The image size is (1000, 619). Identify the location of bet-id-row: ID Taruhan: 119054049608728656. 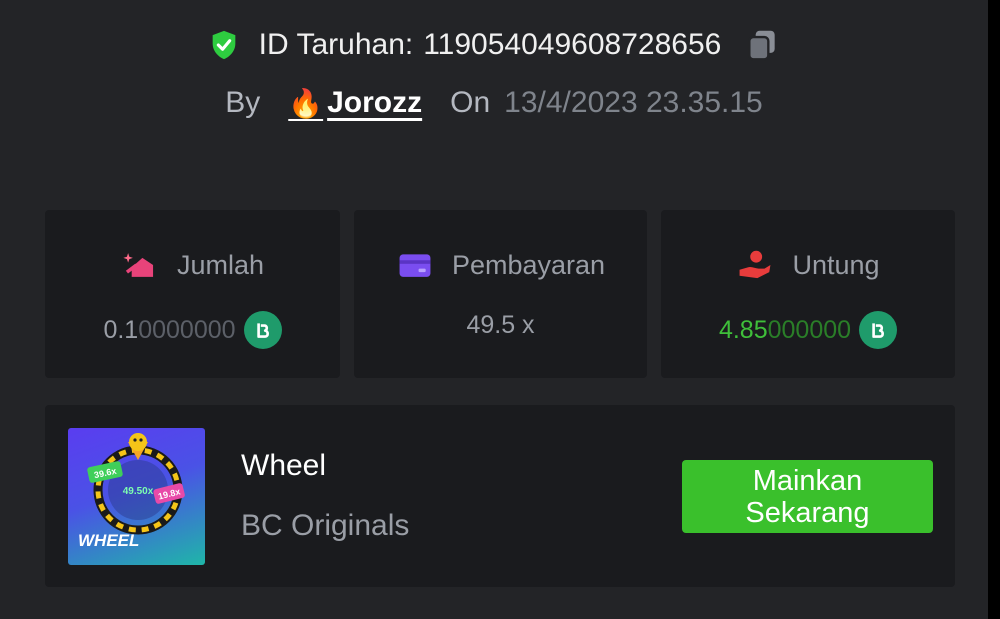
(494, 45).